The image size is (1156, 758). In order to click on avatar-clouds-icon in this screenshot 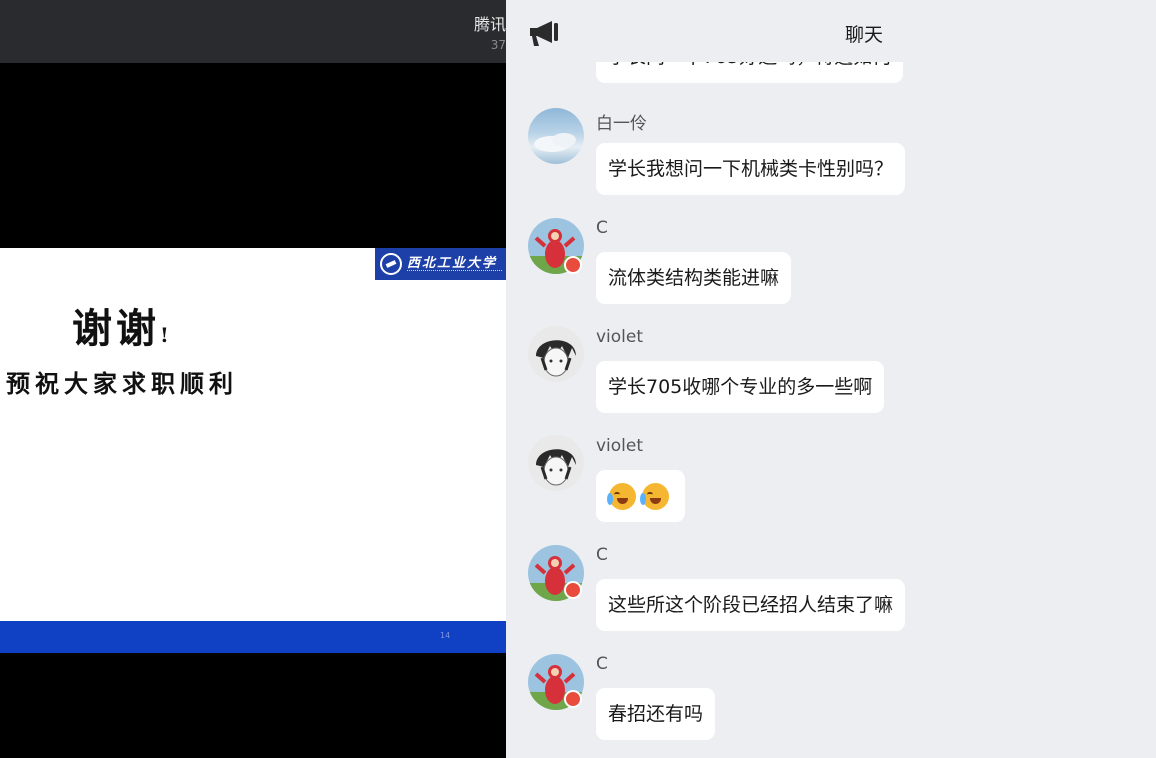, I will do `click(555, 142)`.